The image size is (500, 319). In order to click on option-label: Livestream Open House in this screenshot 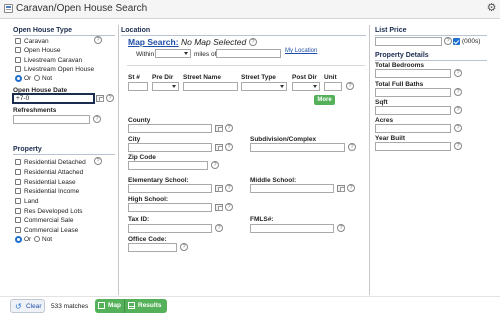, I will do `click(59, 69)`.